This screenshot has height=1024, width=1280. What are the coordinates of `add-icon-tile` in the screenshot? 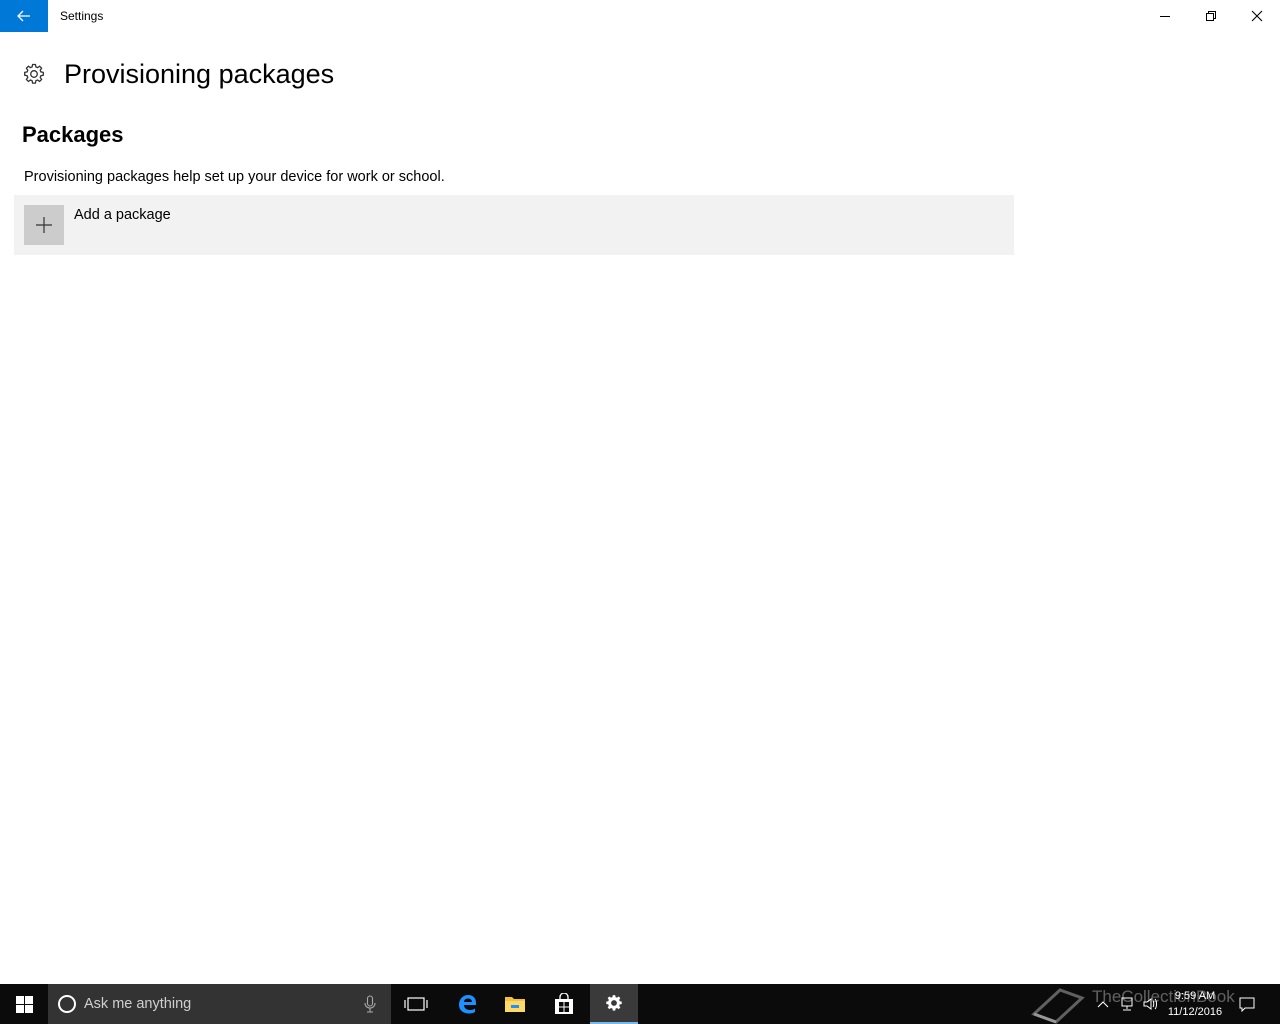 It's located at (44, 225).